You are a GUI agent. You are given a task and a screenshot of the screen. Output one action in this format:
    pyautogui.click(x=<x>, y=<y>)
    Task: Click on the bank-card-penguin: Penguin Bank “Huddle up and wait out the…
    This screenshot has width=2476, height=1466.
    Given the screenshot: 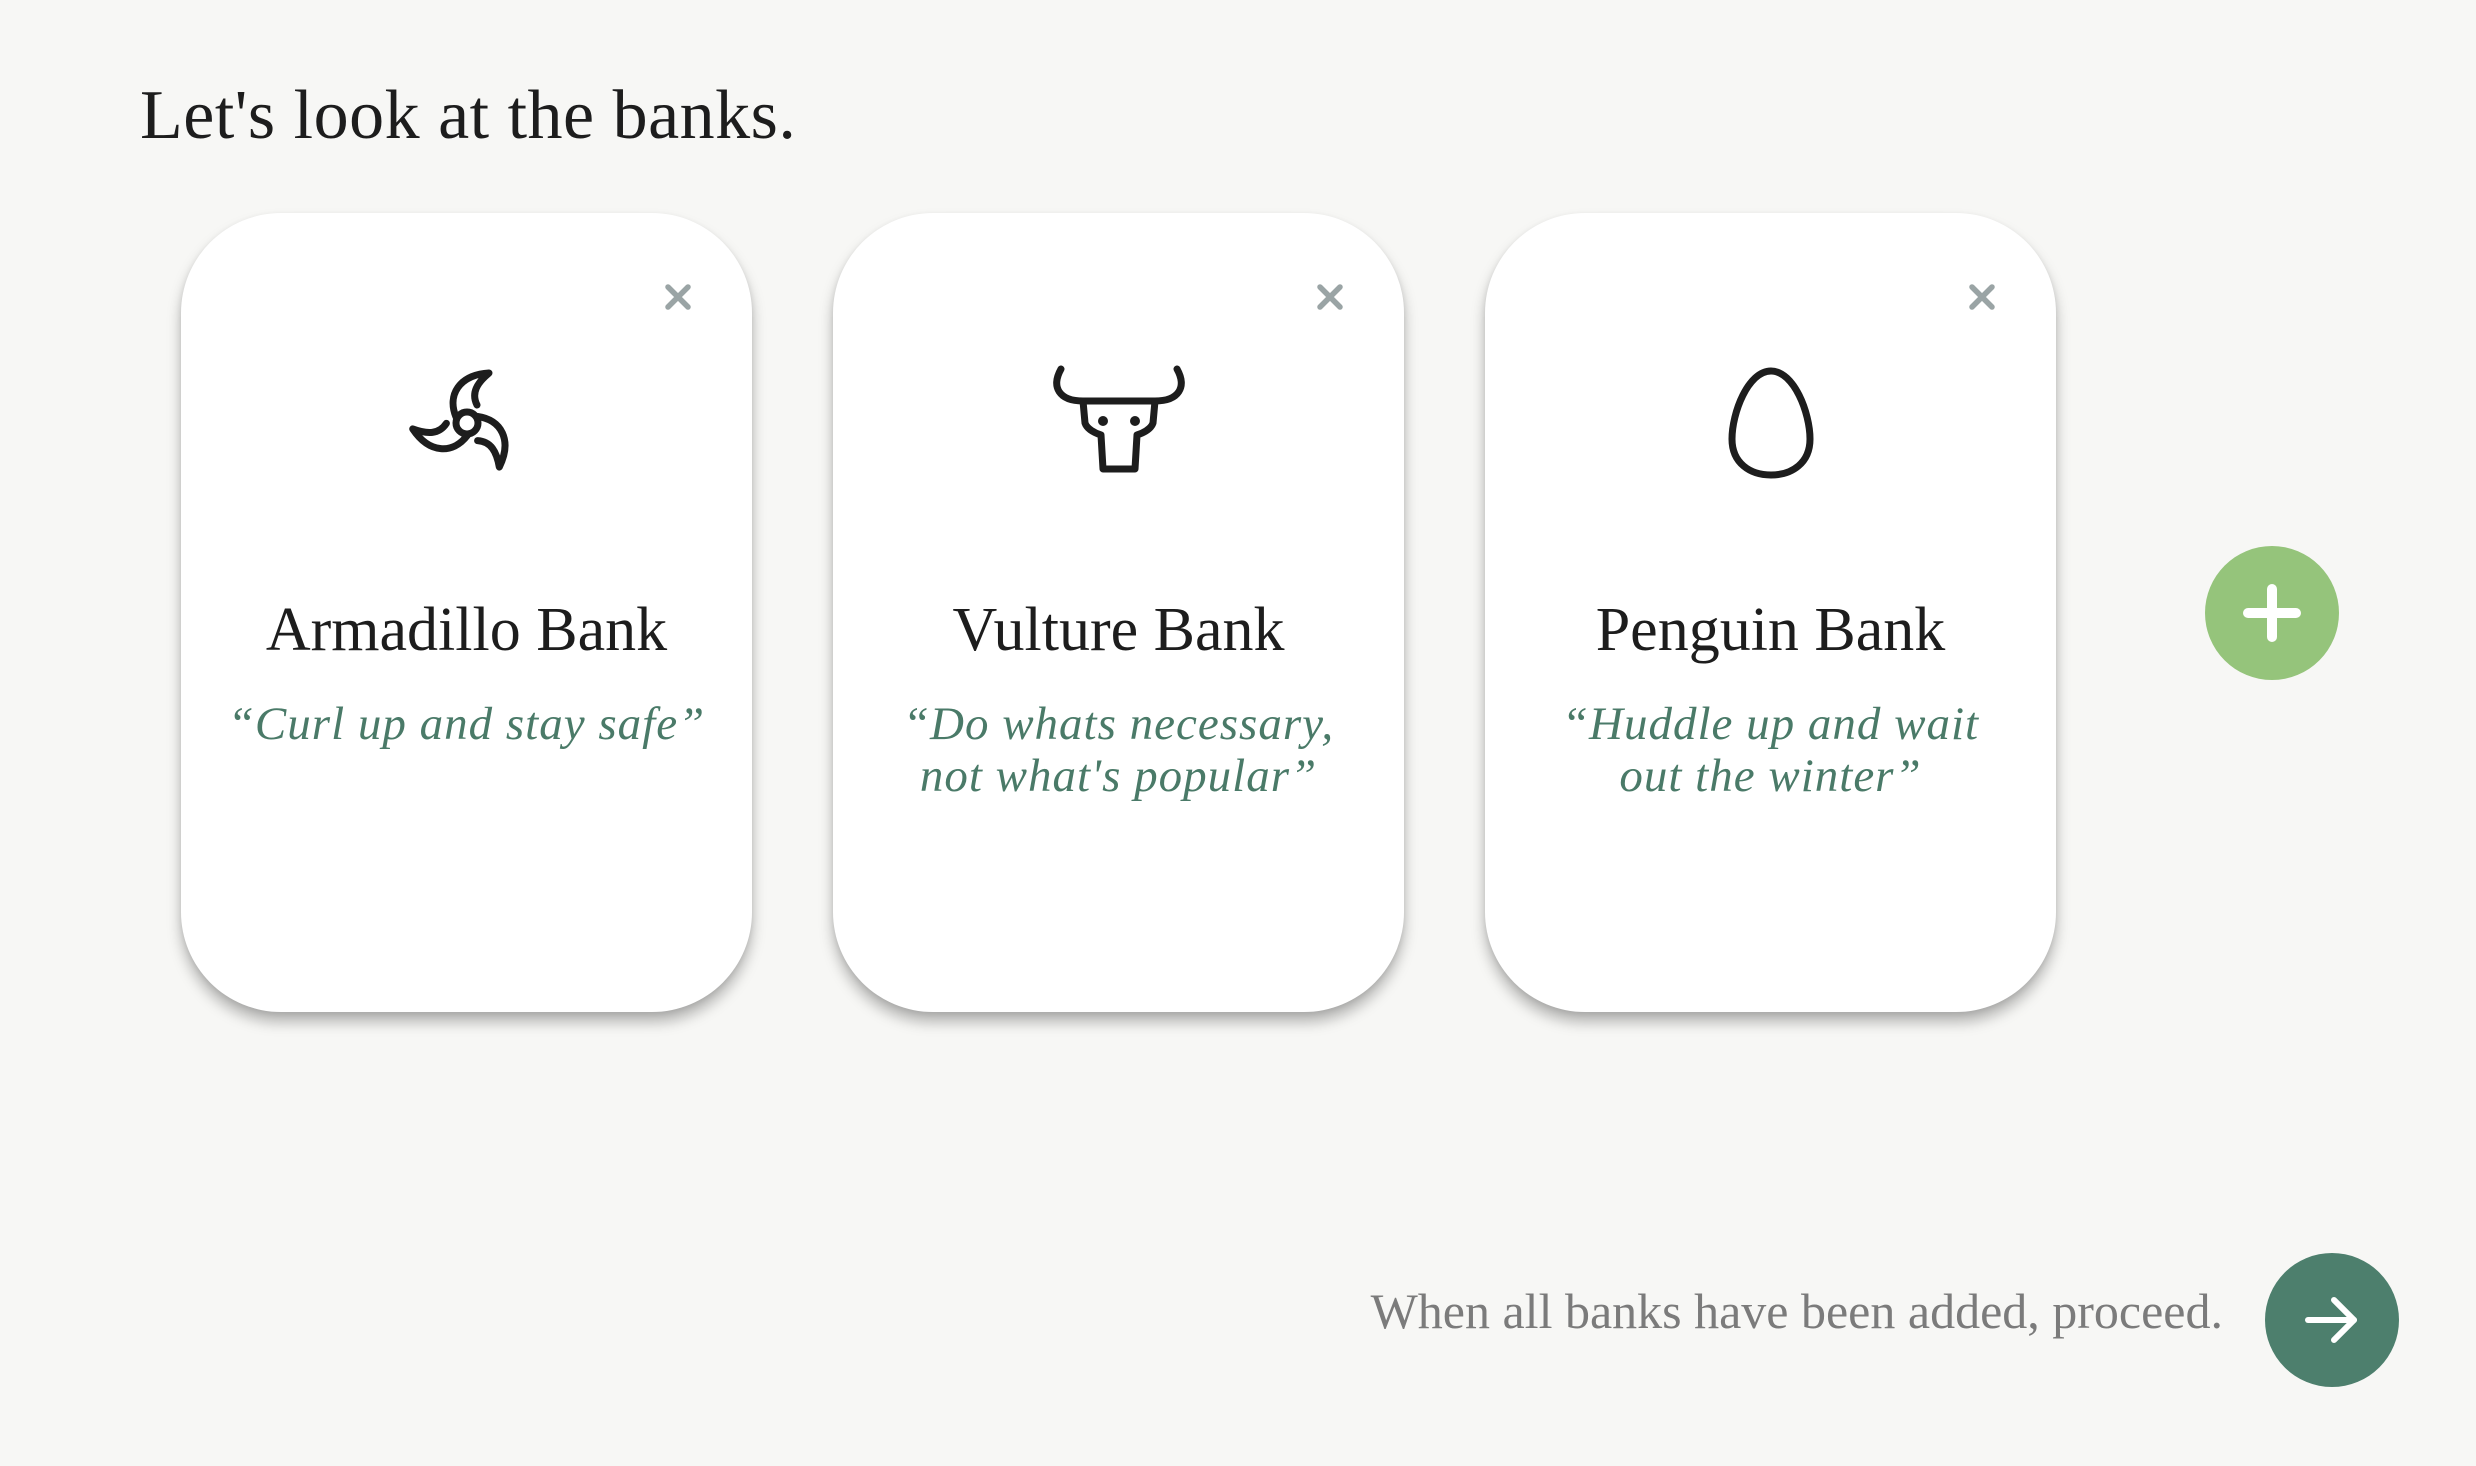 What is the action you would take?
    pyautogui.click(x=1770, y=612)
    